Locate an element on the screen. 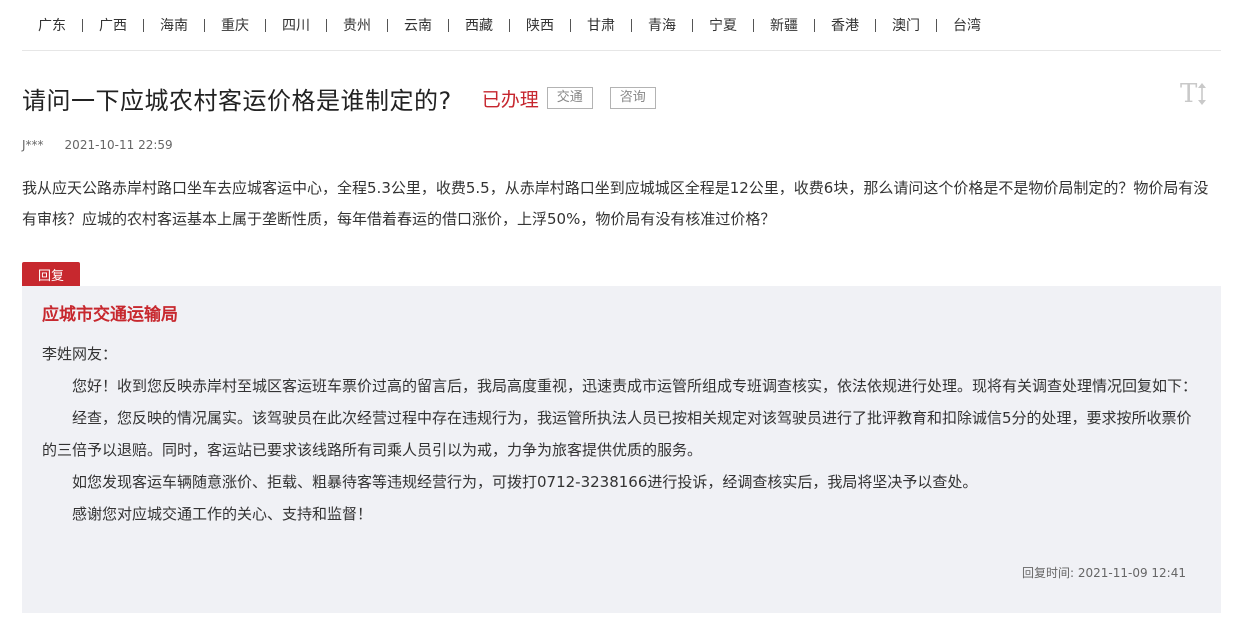 This screenshot has width=1241, height=633. region-item: 重庆 is located at coordinates (235, 25).